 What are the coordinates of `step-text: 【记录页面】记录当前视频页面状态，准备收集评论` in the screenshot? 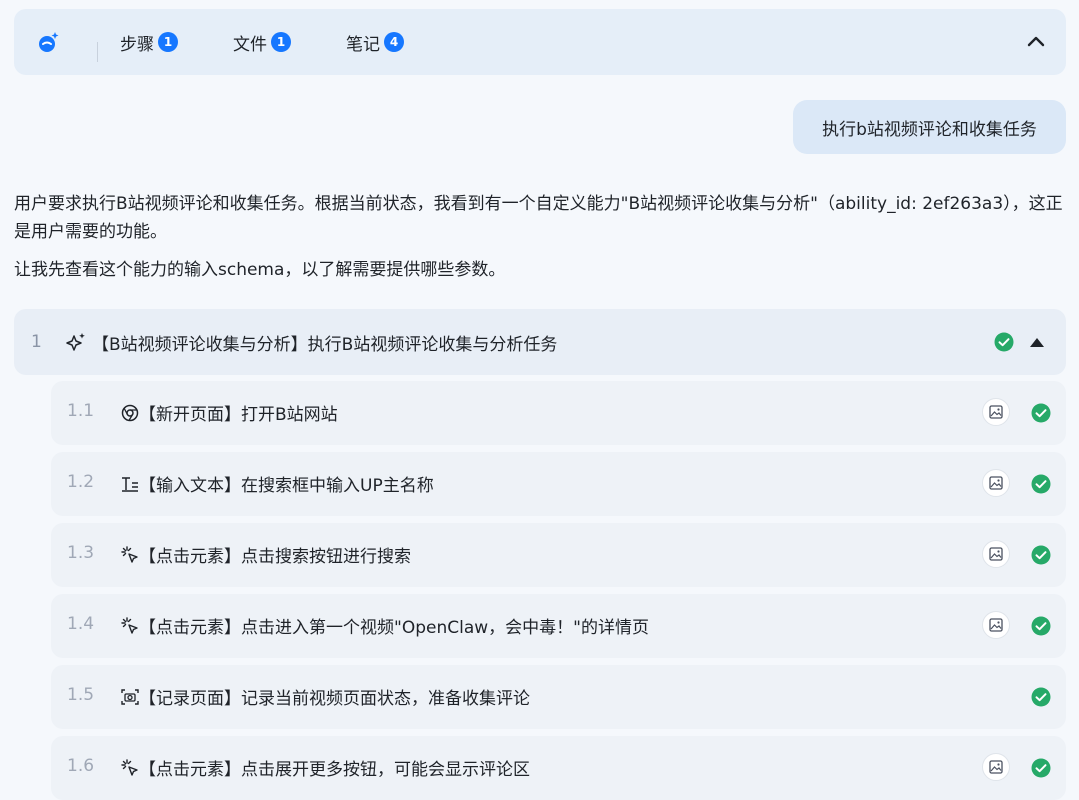 It's located at (334, 699).